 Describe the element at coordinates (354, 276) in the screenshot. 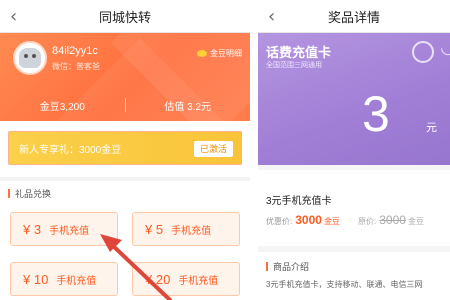

I see `product-intro-section: 商品介绍 3元手机充值卡，支持移动、联通、电信三网` at that location.